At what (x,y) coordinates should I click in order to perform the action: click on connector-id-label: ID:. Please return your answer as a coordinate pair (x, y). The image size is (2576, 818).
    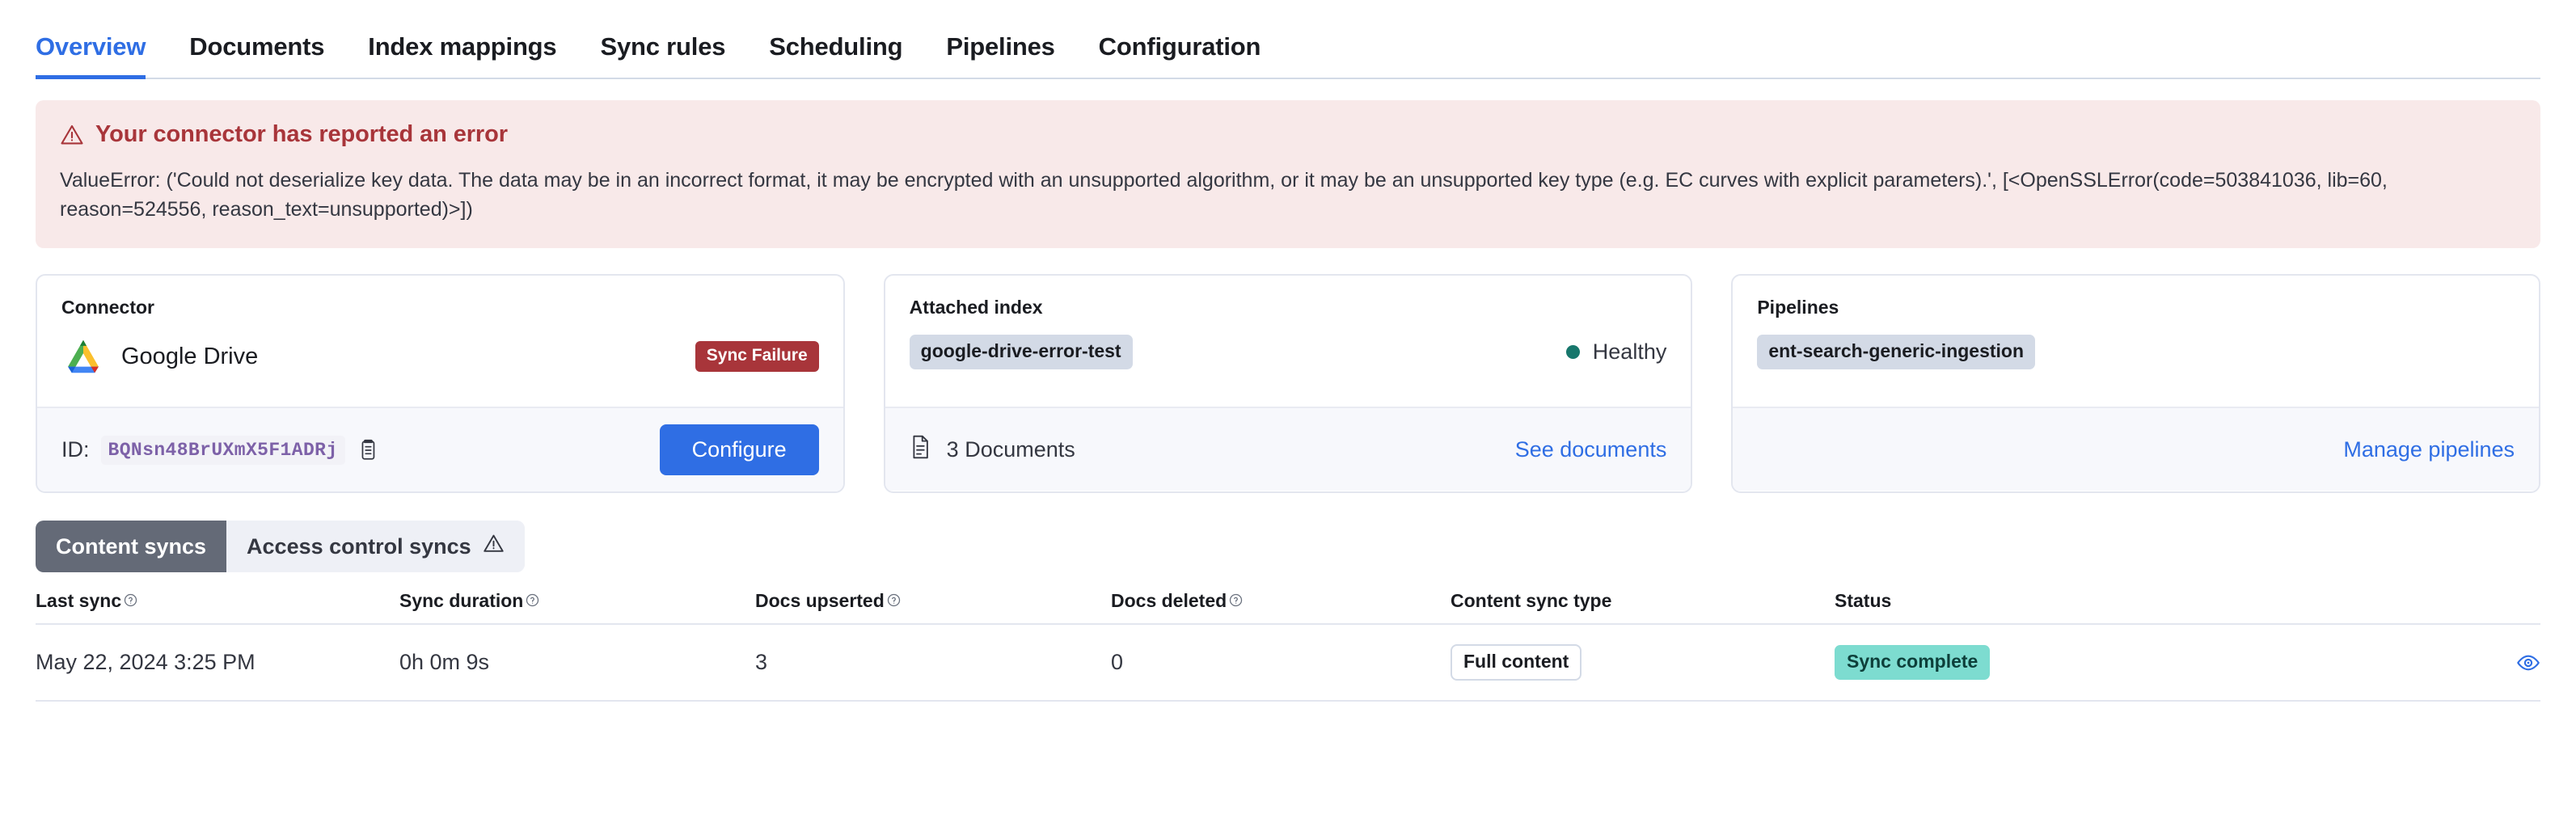
    Looking at the image, I should click on (75, 449).